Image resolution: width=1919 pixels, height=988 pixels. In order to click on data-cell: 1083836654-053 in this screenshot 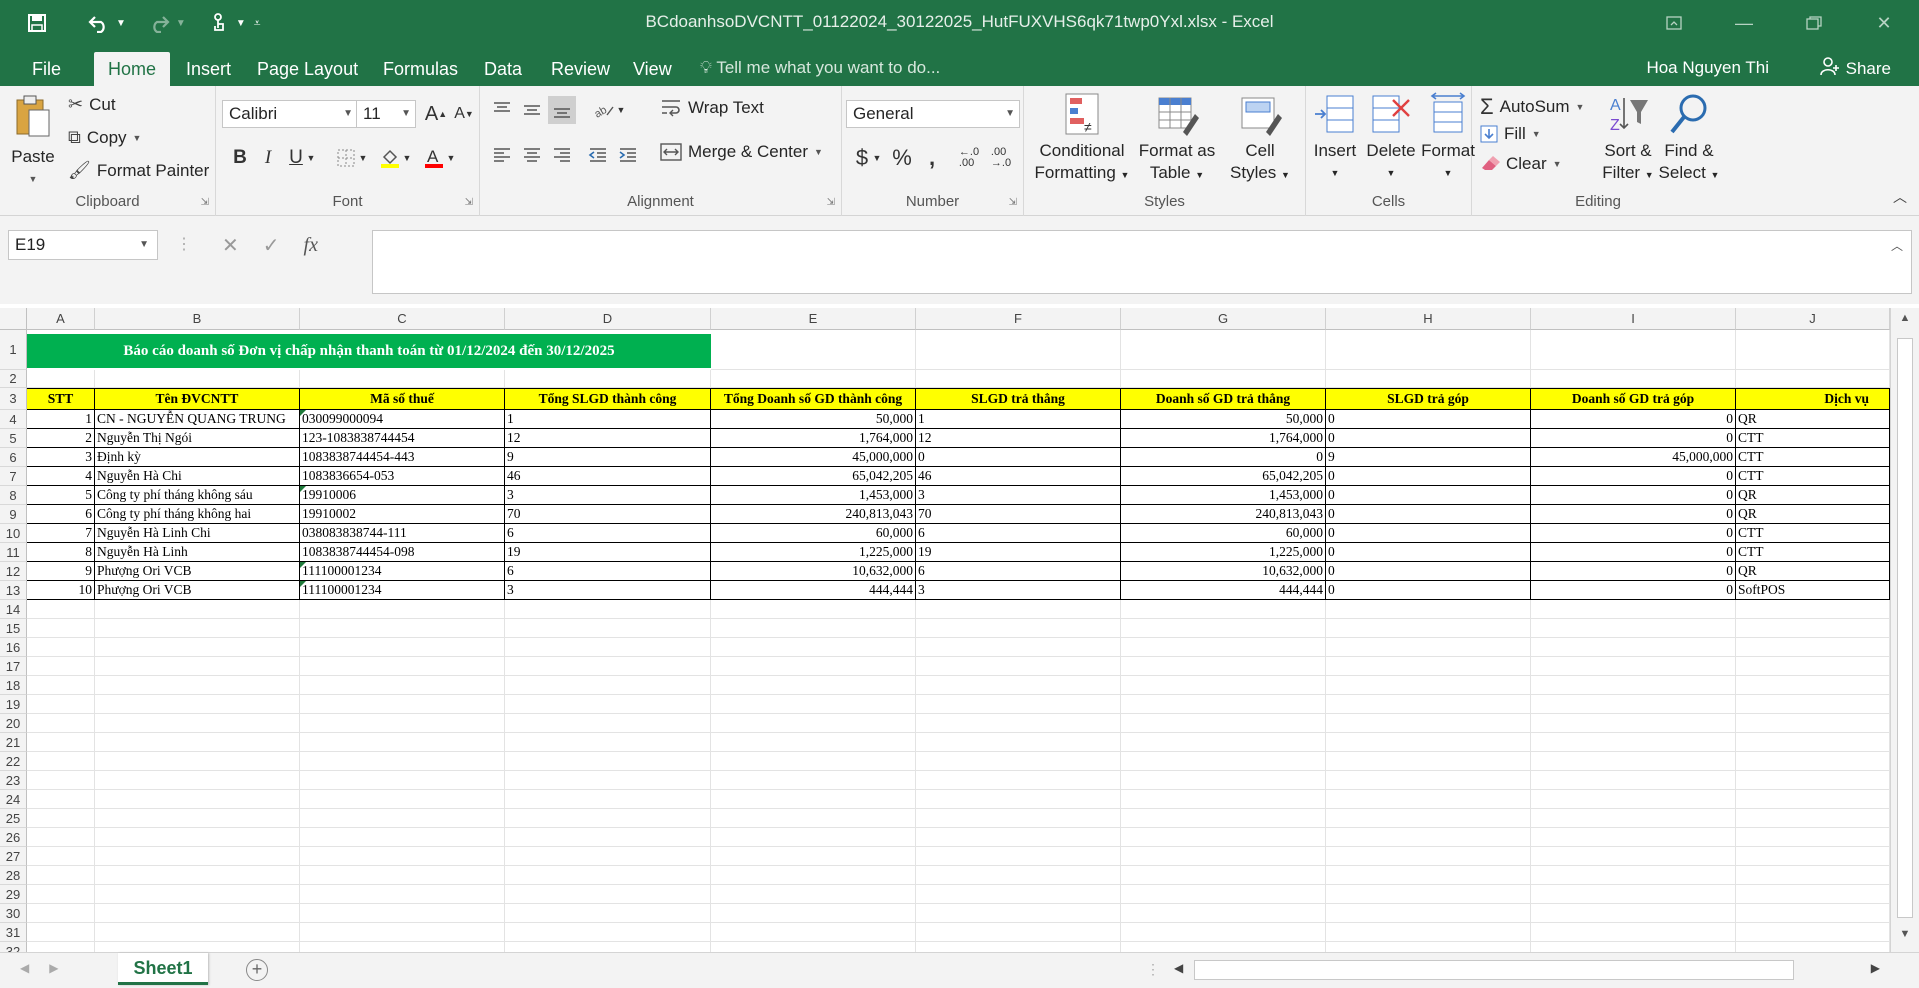, I will do `click(402, 476)`.